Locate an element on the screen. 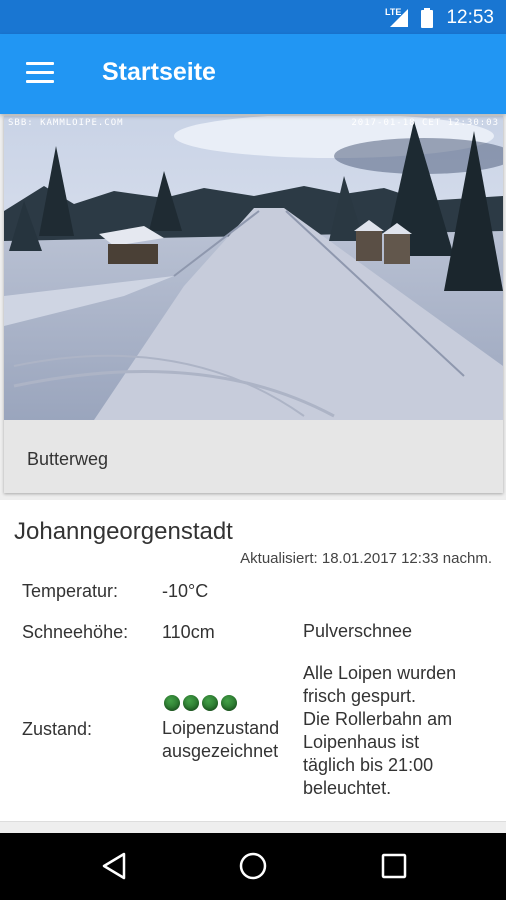 The width and height of the screenshot is (506, 900). trail-notes-line: beleuchtet. is located at coordinates (347, 788).